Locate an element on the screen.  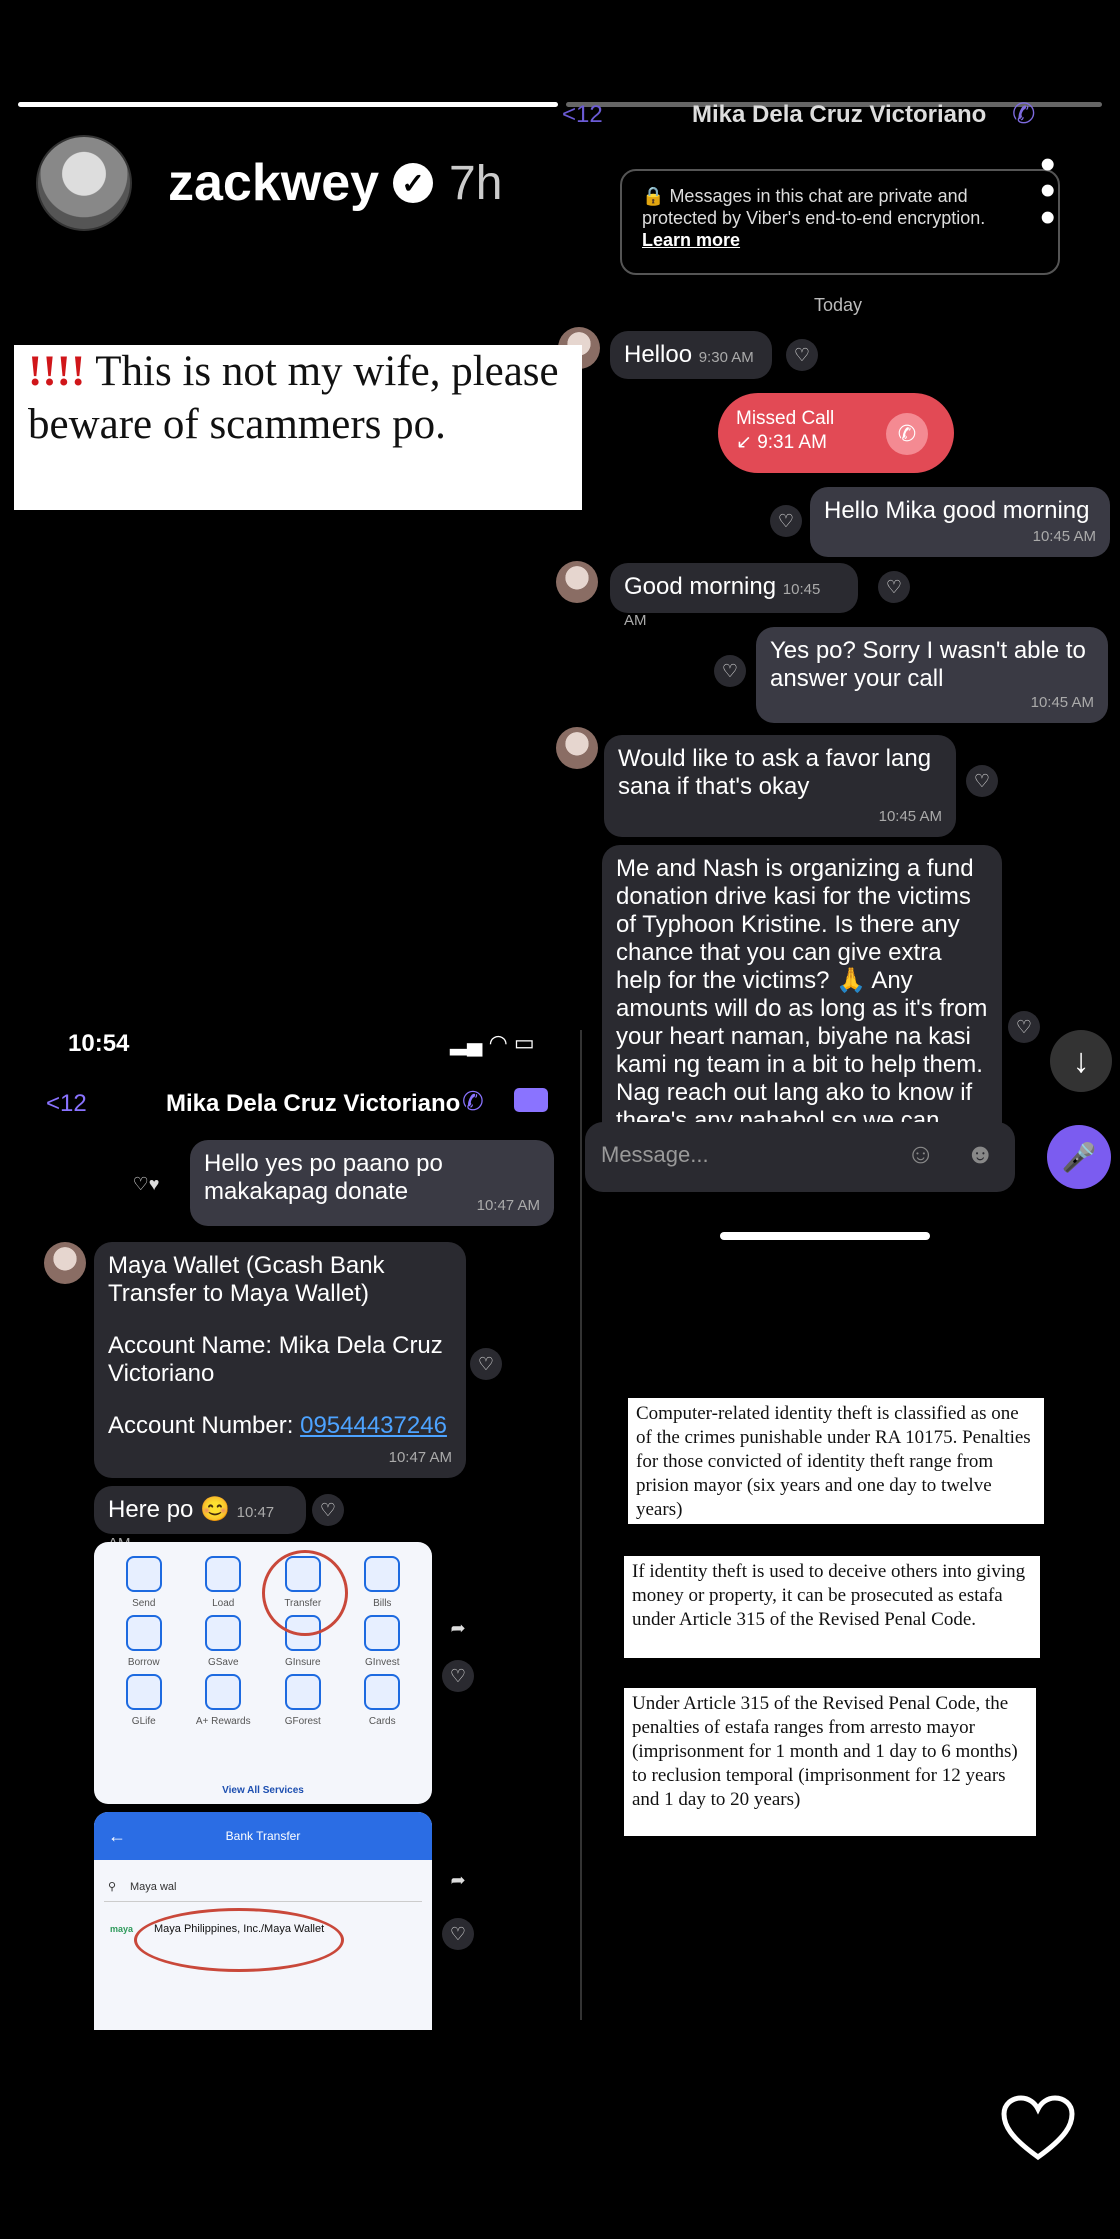
heart-icon: ♡♥ is located at coordinates (146, 1183).